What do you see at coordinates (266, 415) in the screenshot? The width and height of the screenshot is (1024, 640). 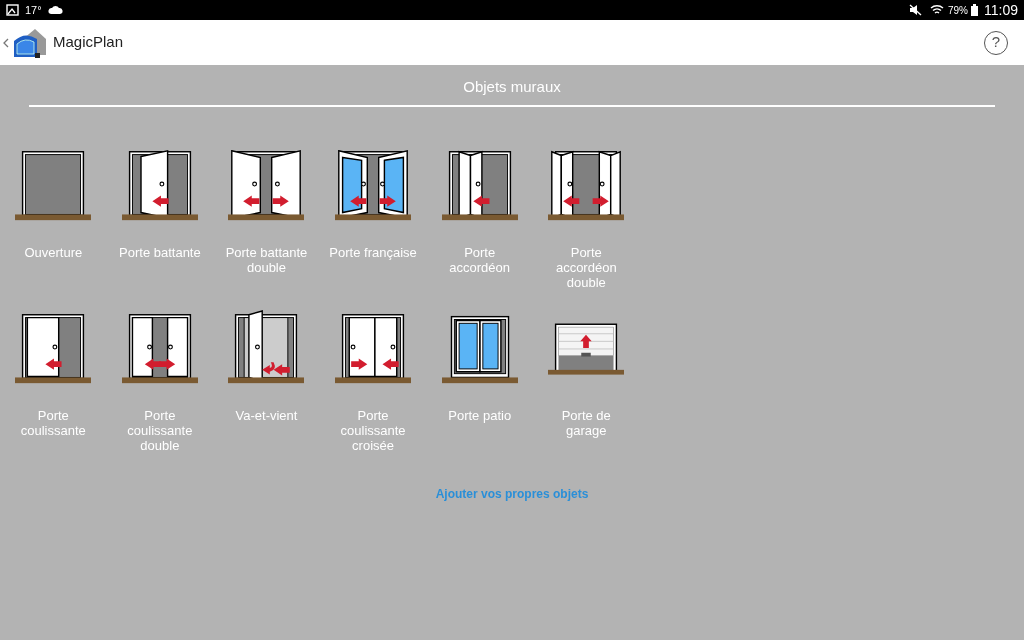 I see `object-label: Va-et-vient` at bounding box center [266, 415].